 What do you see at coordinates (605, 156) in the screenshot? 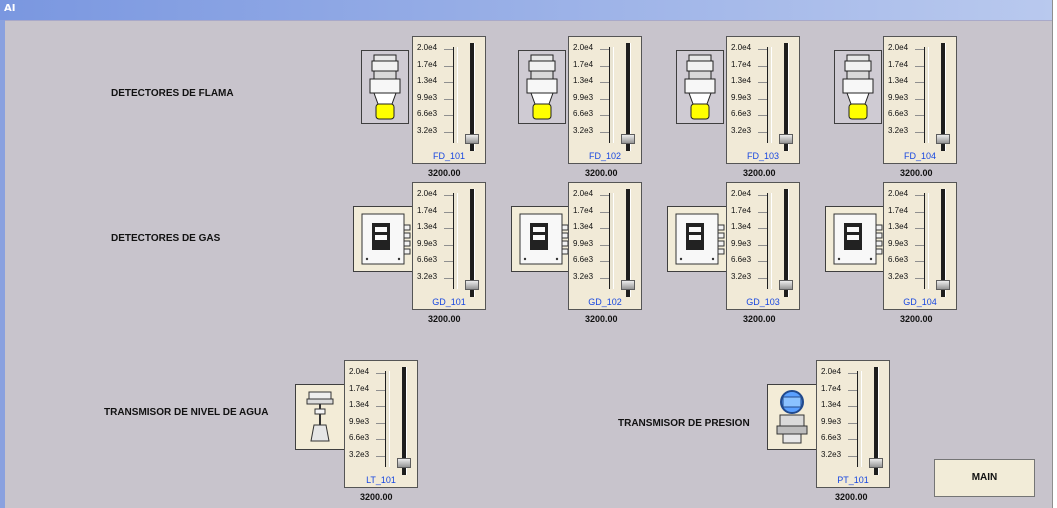
I see `meter-tag-label: FD_102` at bounding box center [605, 156].